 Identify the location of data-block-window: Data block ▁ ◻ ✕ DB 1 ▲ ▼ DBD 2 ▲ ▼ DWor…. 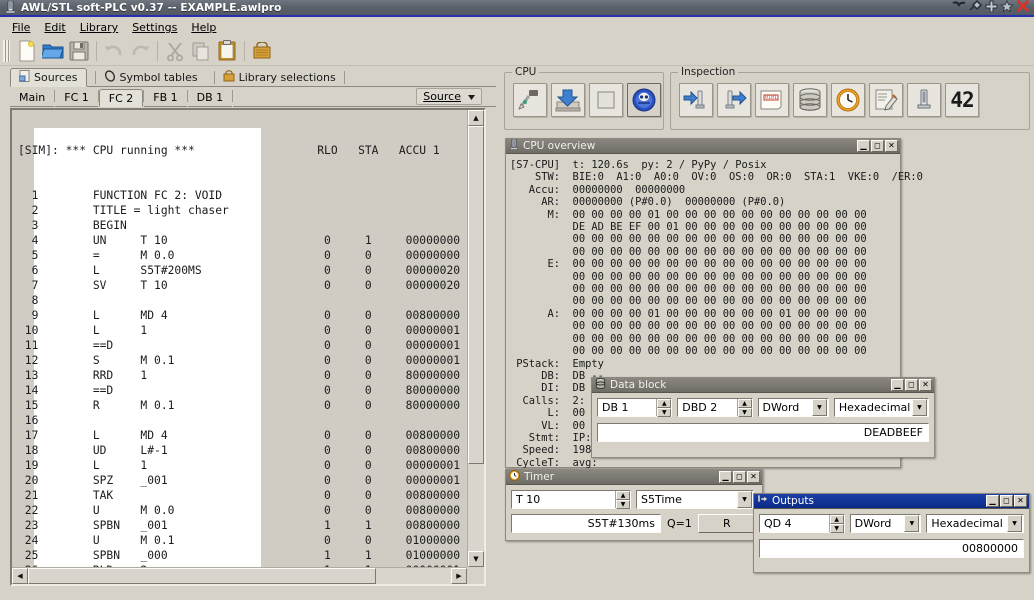
(763, 417).